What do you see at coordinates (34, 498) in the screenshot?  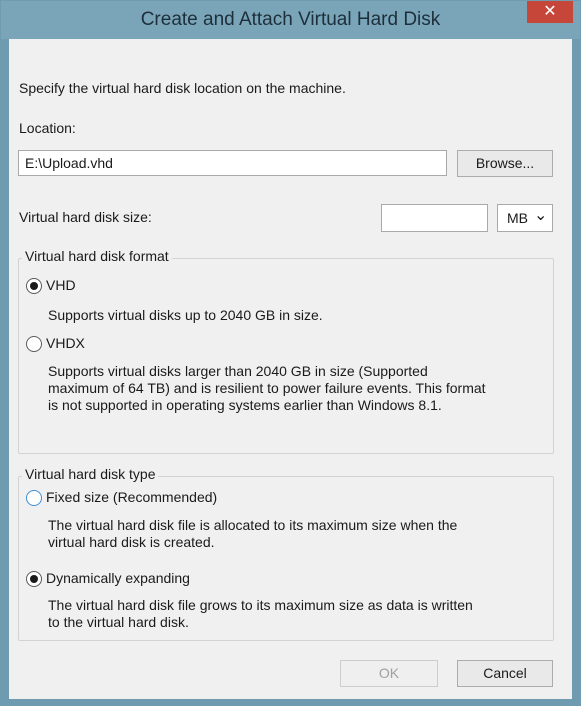 I see `radio-fixed-size-button` at bounding box center [34, 498].